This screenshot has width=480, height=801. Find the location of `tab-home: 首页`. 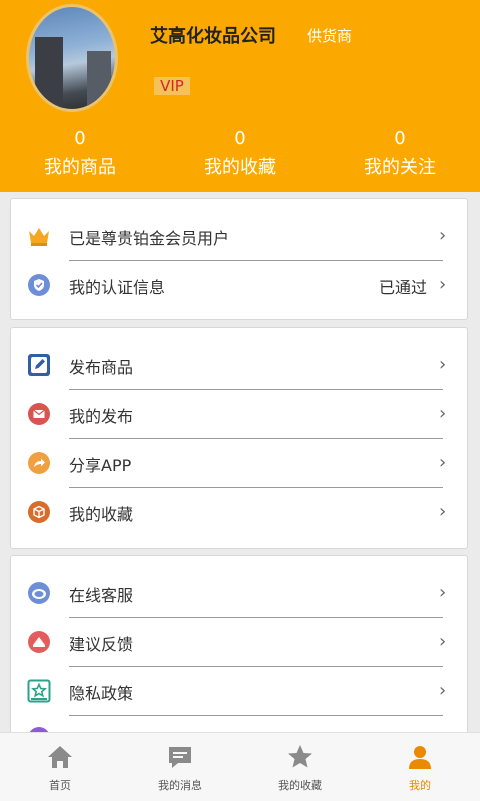

tab-home: 首页 is located at coordinates (60, 767).